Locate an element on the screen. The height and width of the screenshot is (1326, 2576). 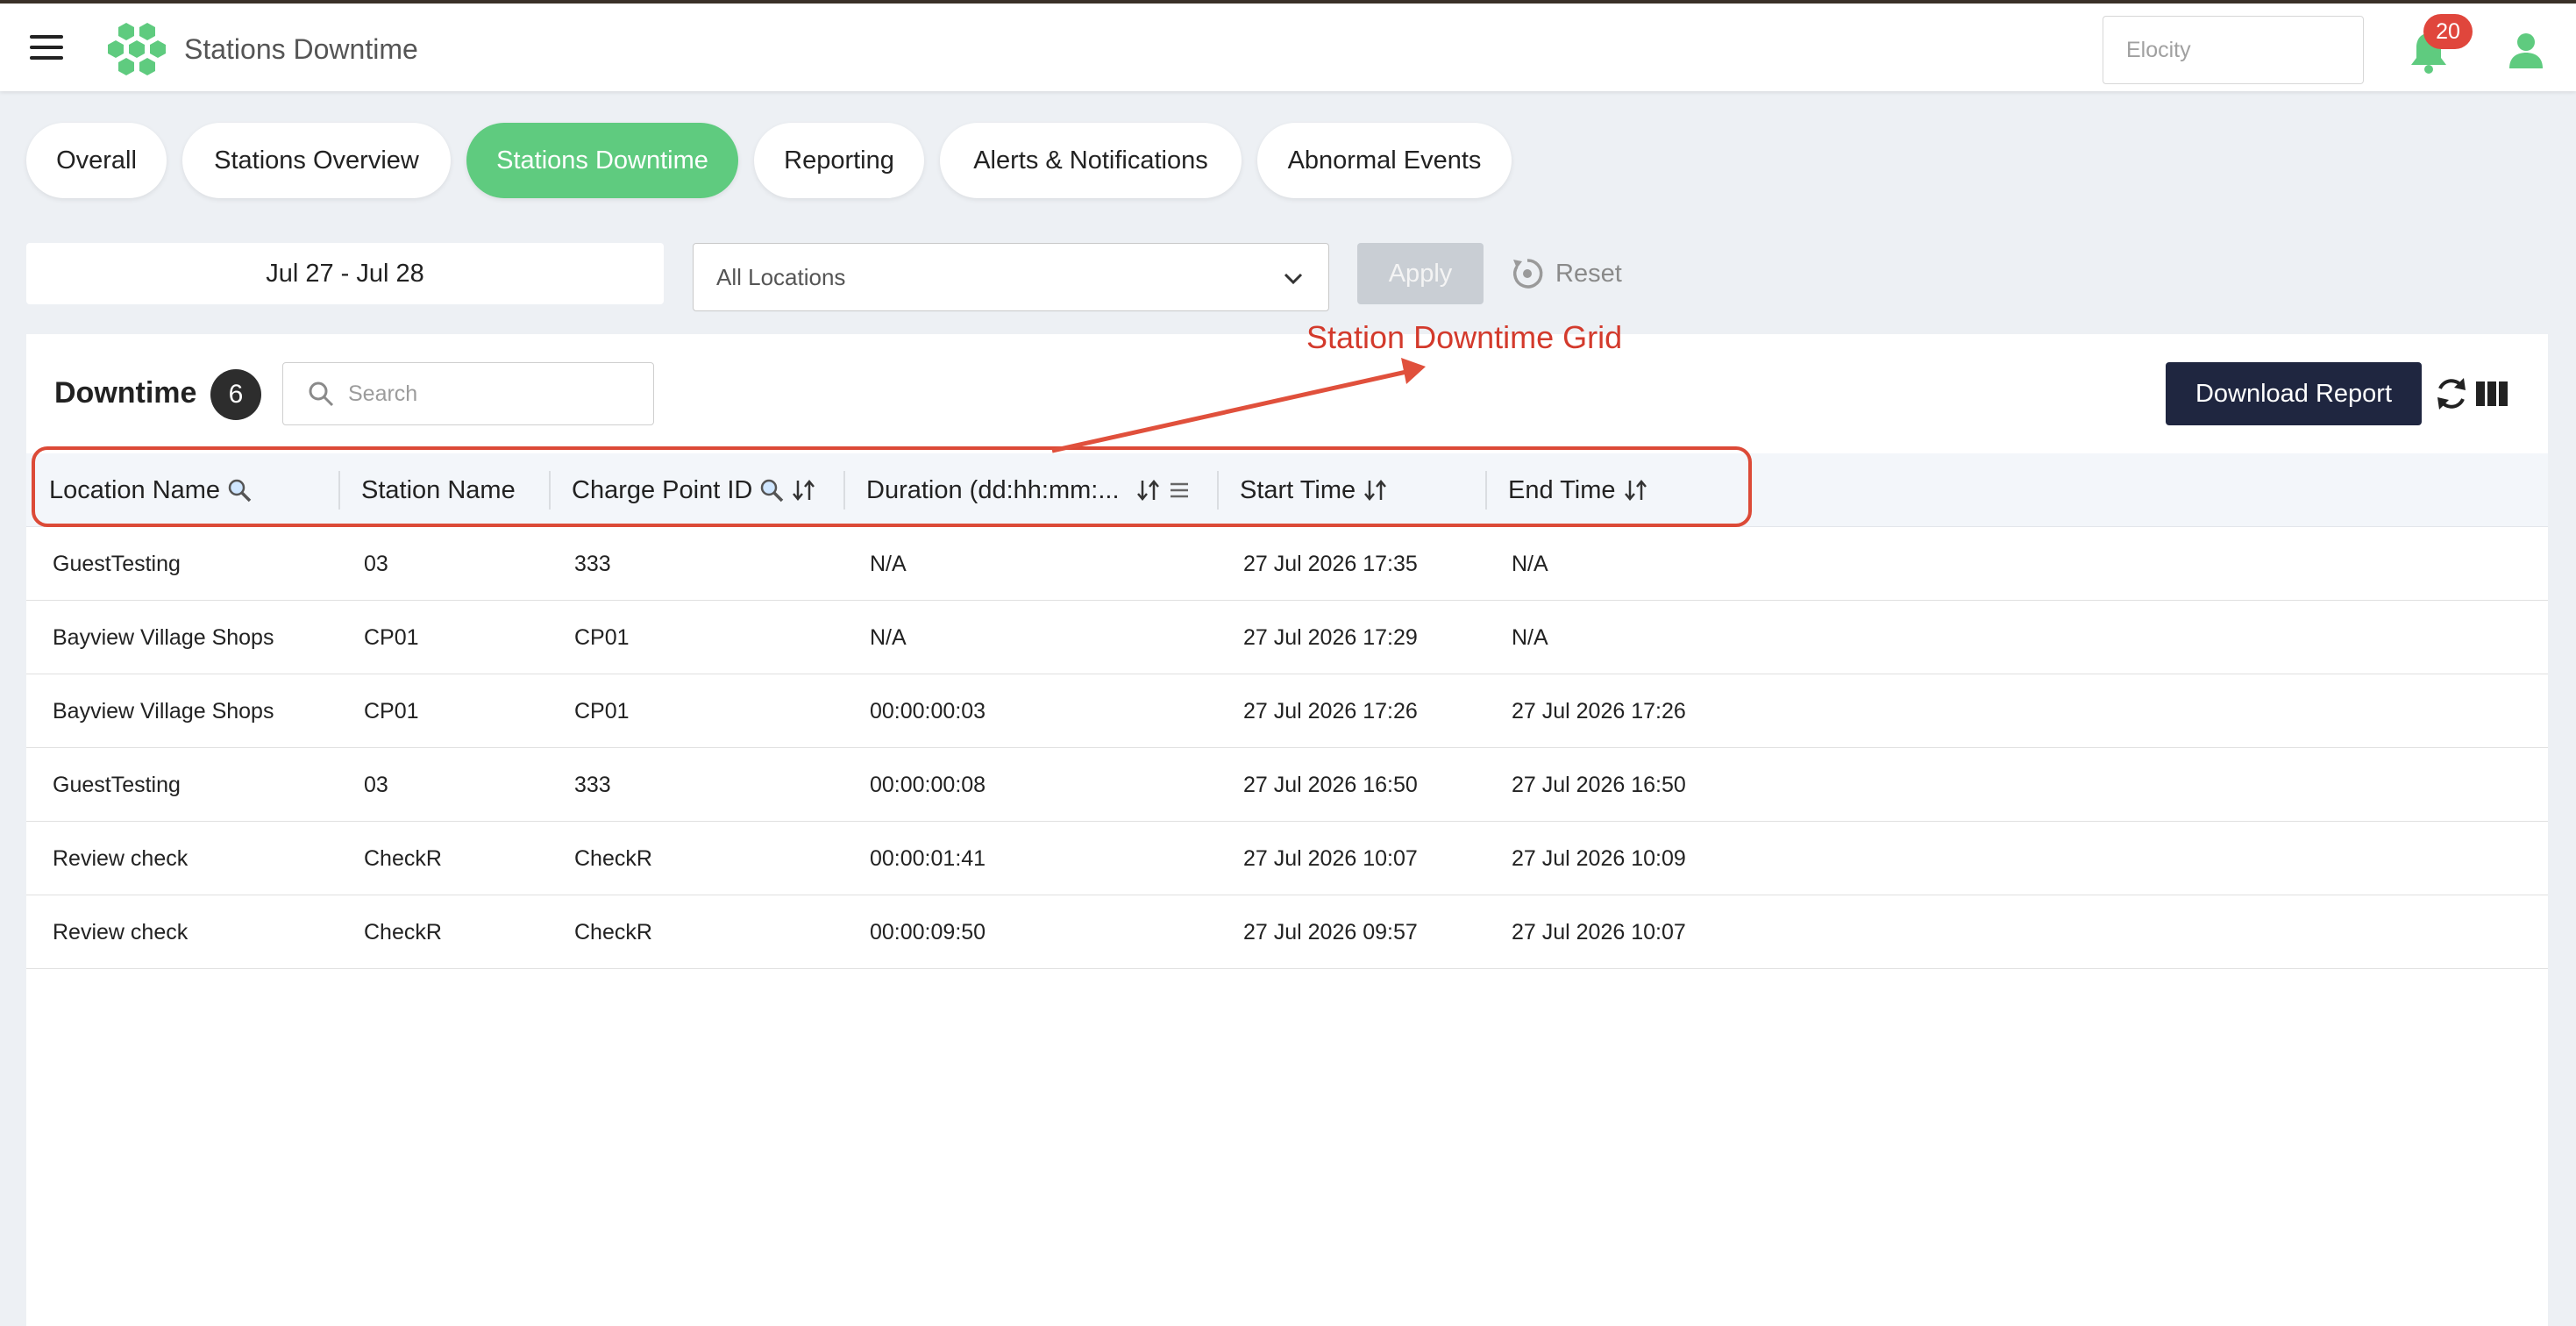
apply-button: Apply is located at coordinates (1420, 273).